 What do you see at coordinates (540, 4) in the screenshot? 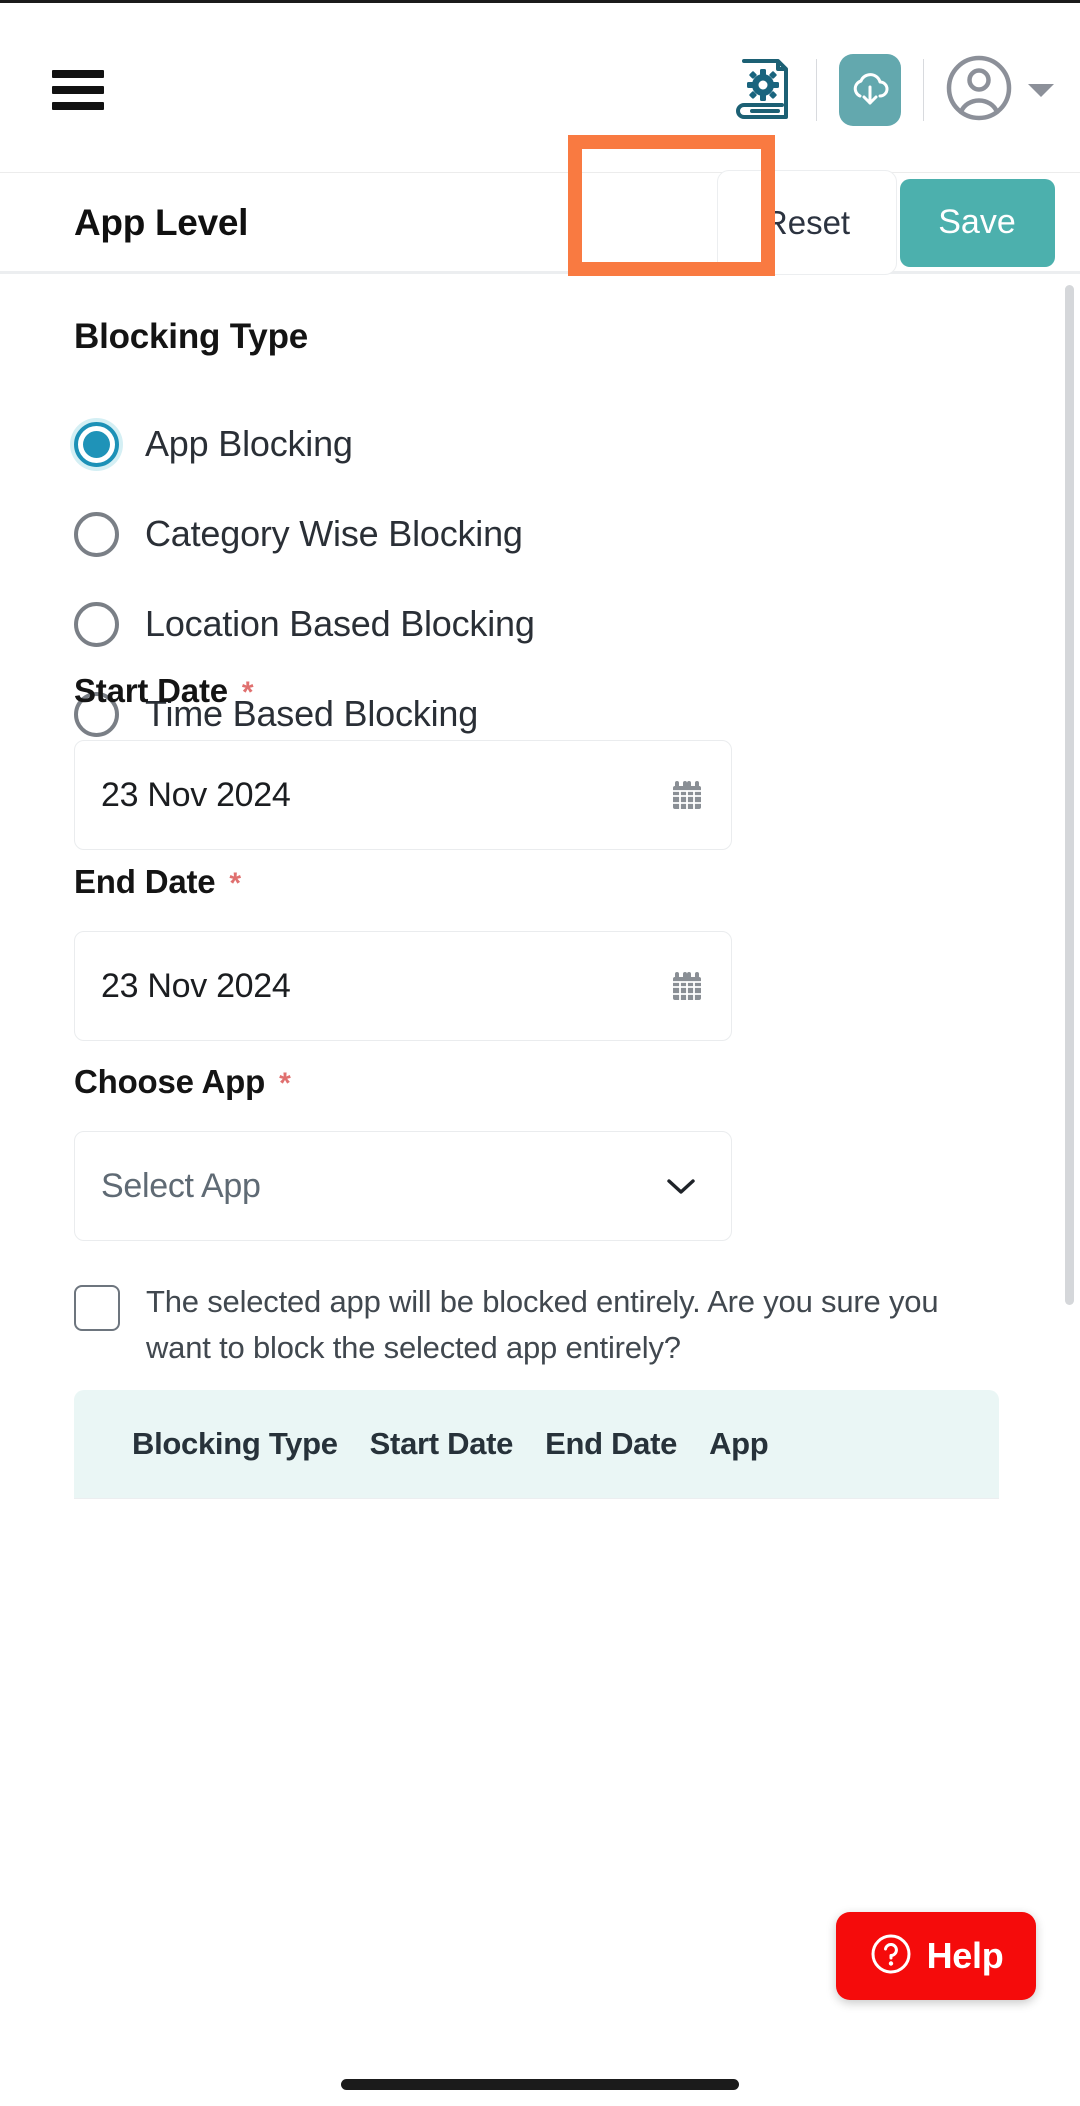
I see `status-bar` at bounding box center [540, 4].